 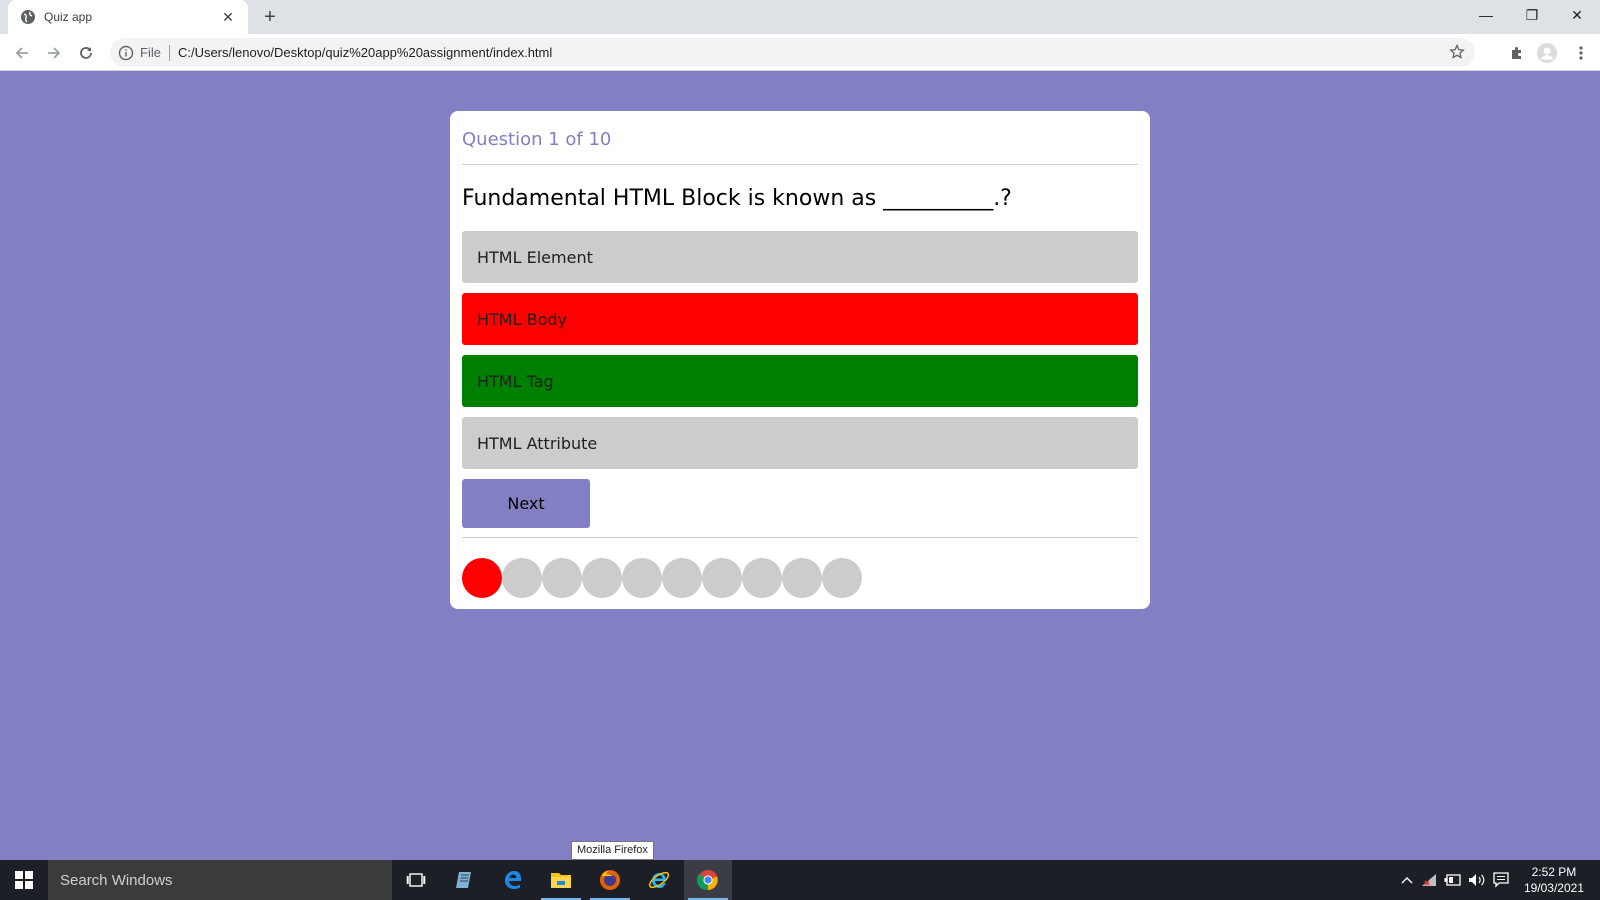 I want to click on new-tab-button: +, so click(x=270, y=17).